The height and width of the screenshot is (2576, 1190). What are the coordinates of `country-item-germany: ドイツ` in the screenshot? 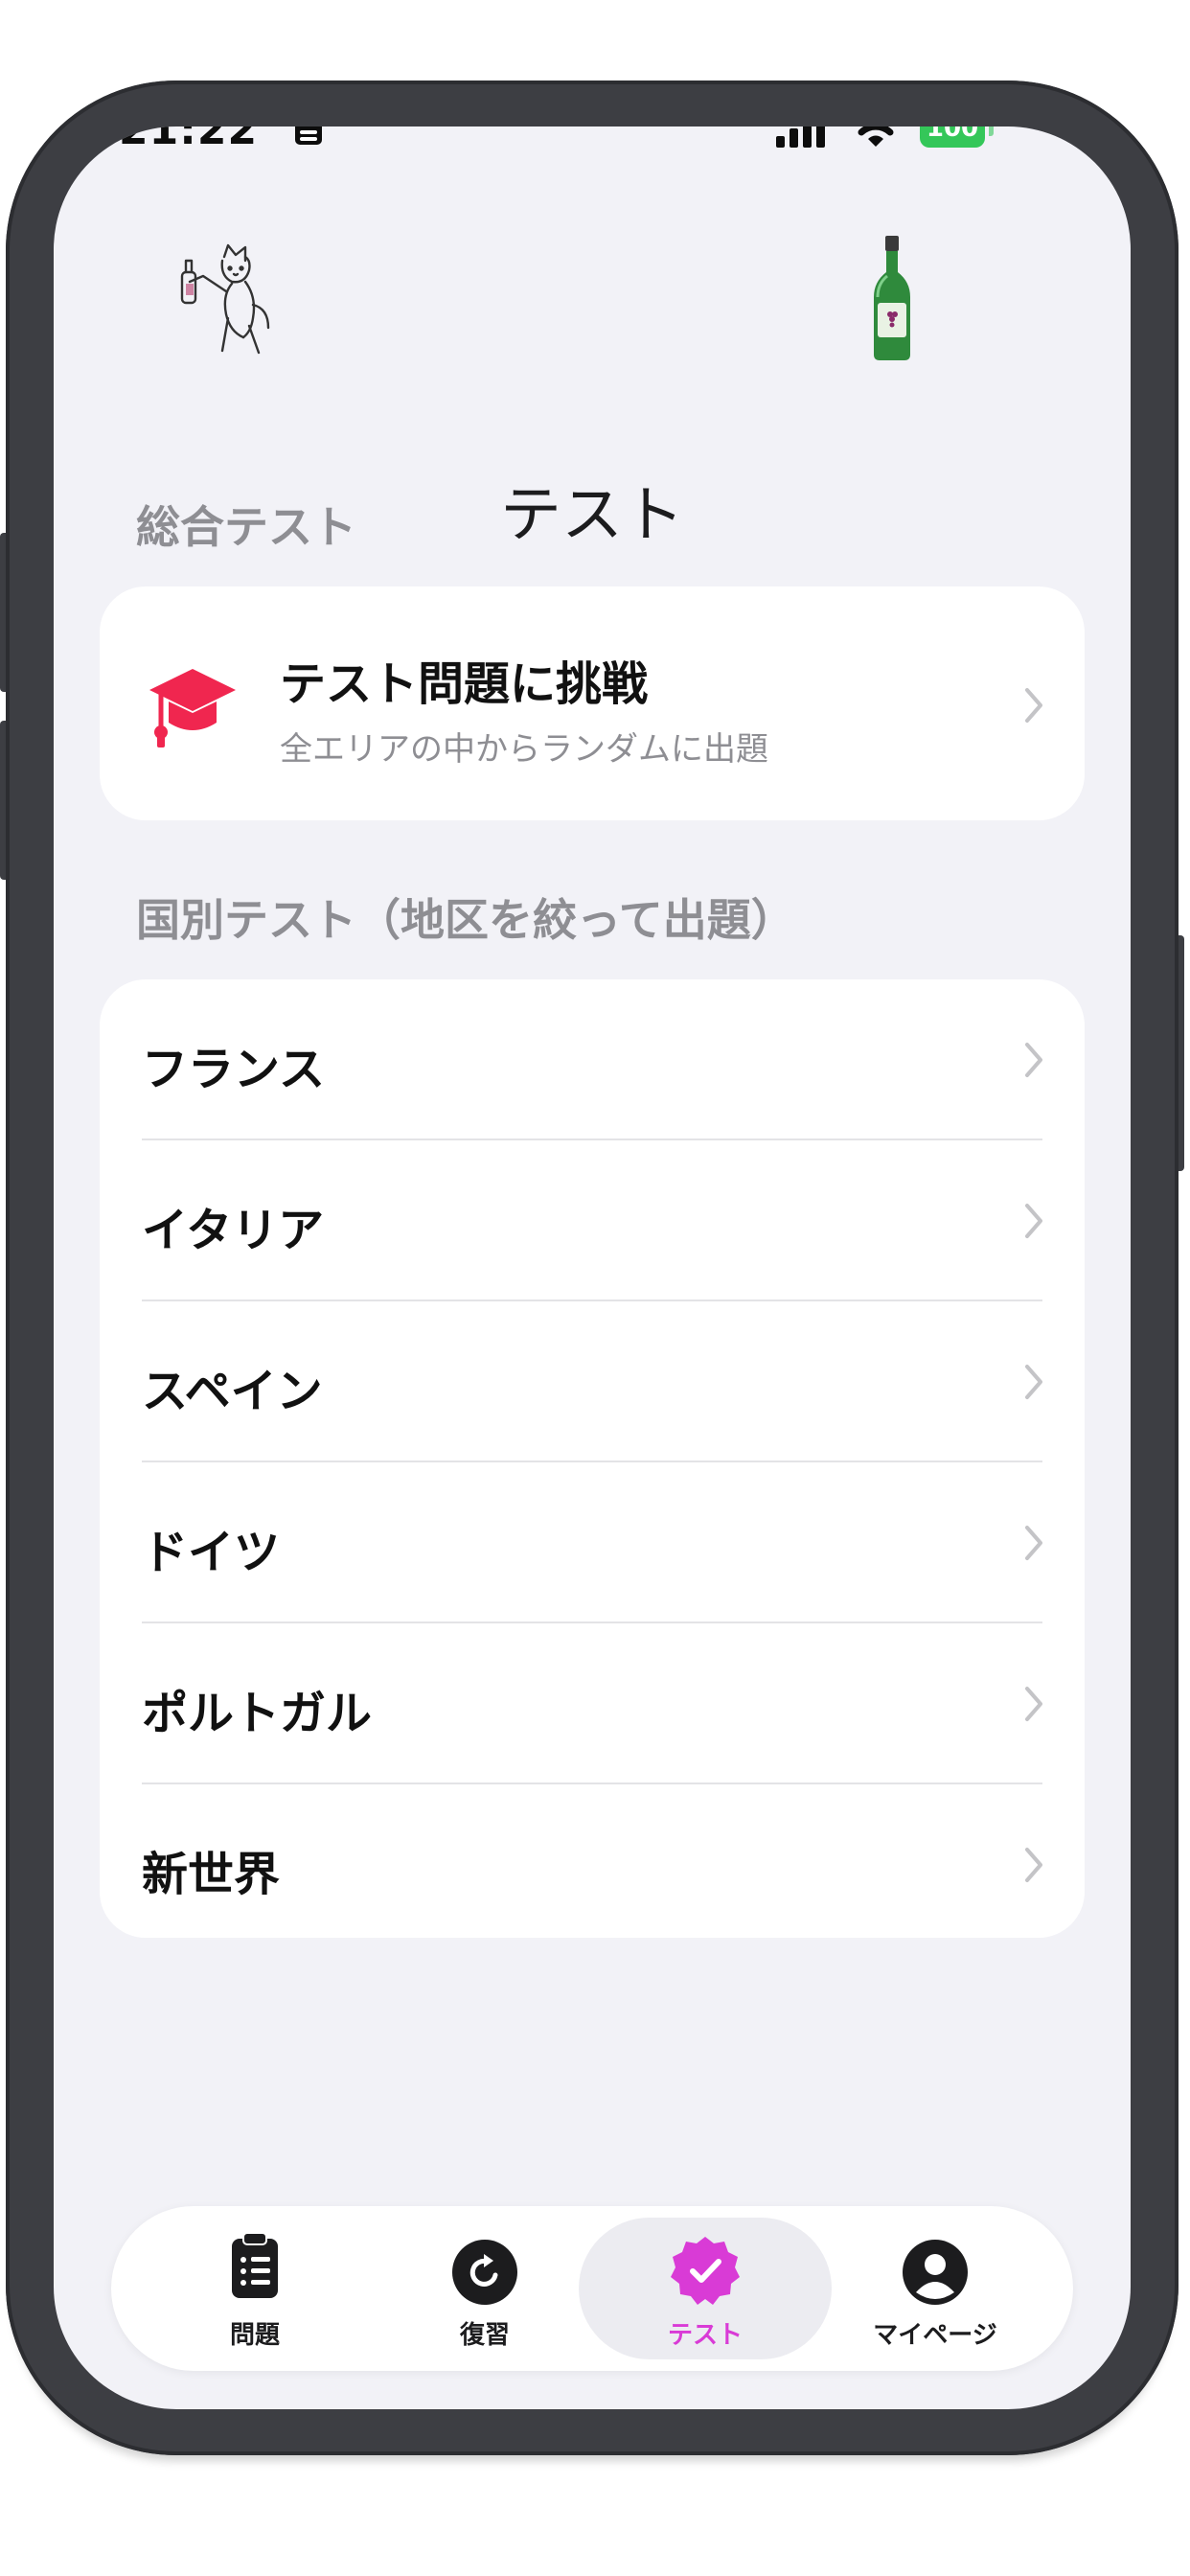 It's located at (592, 1542).